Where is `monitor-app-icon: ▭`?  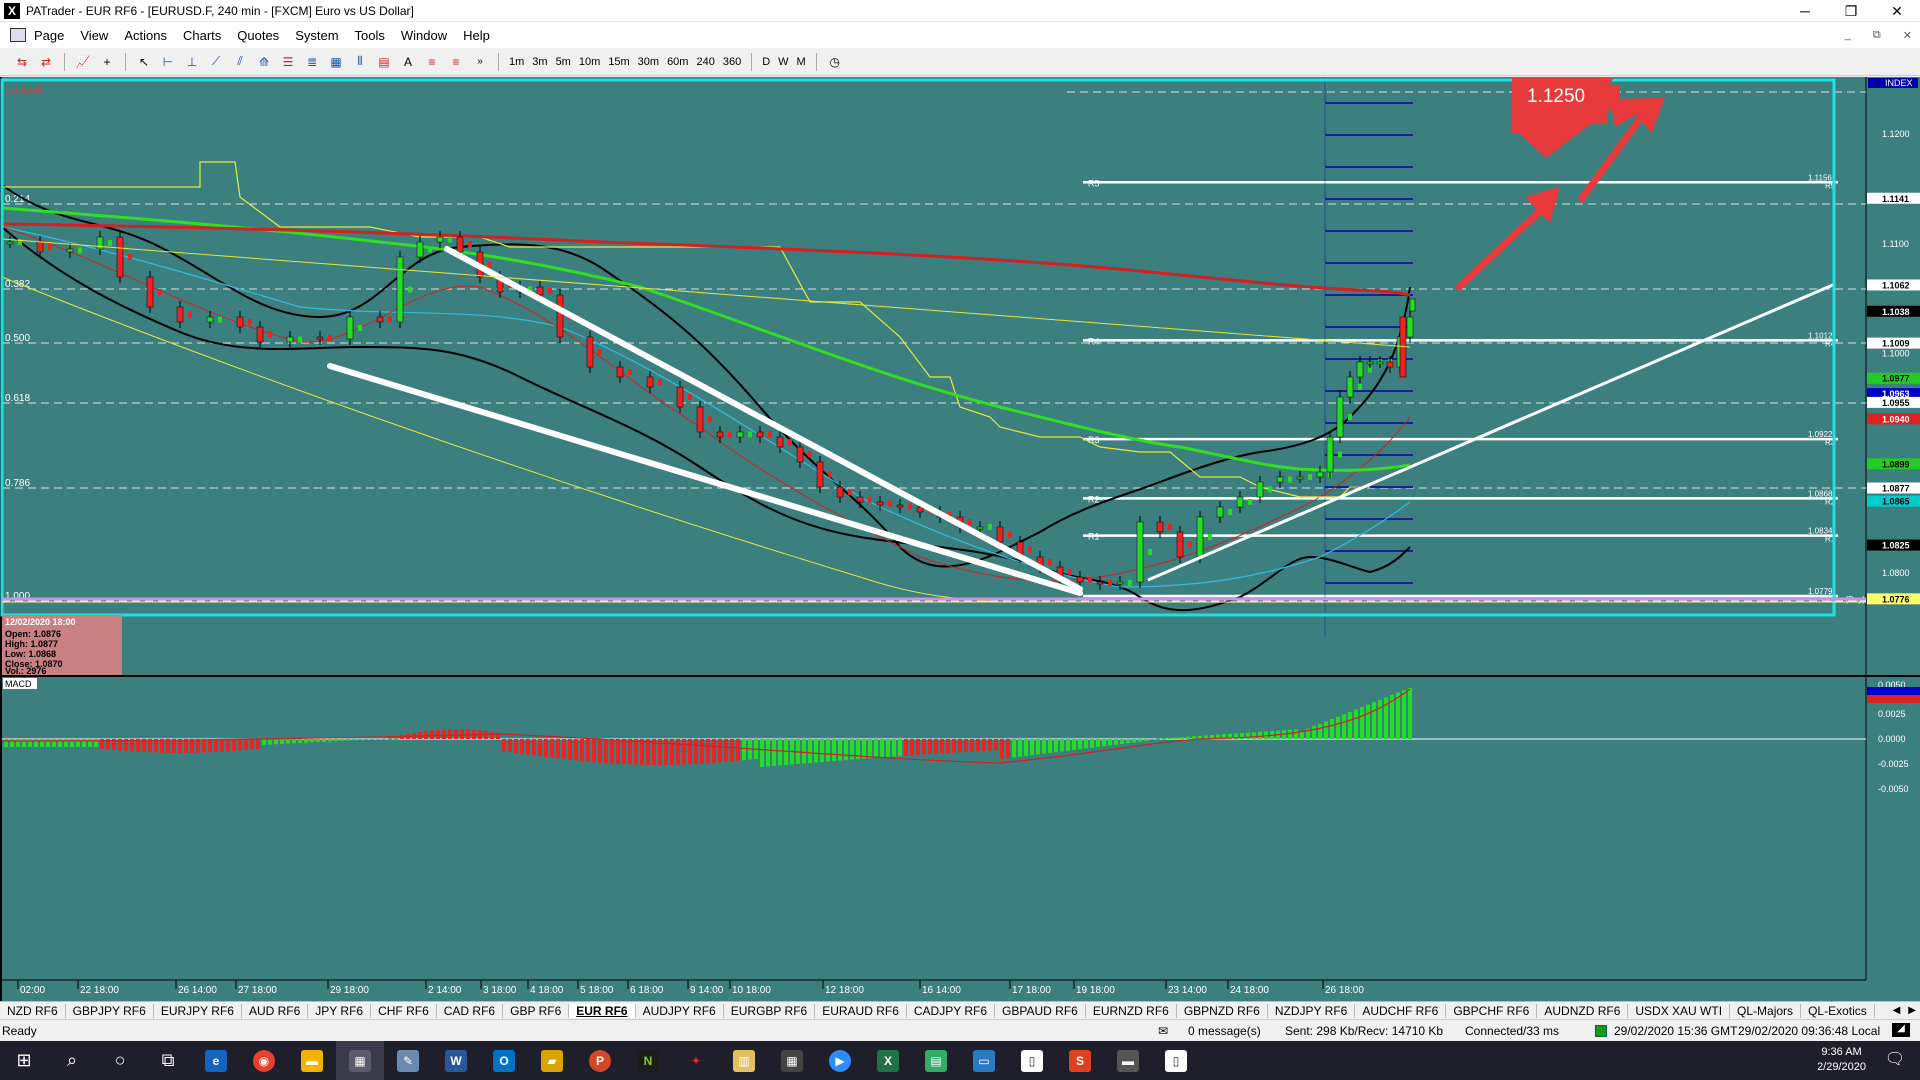 monitor-app-icon: ▭ is located at coordinates (984, 1060).